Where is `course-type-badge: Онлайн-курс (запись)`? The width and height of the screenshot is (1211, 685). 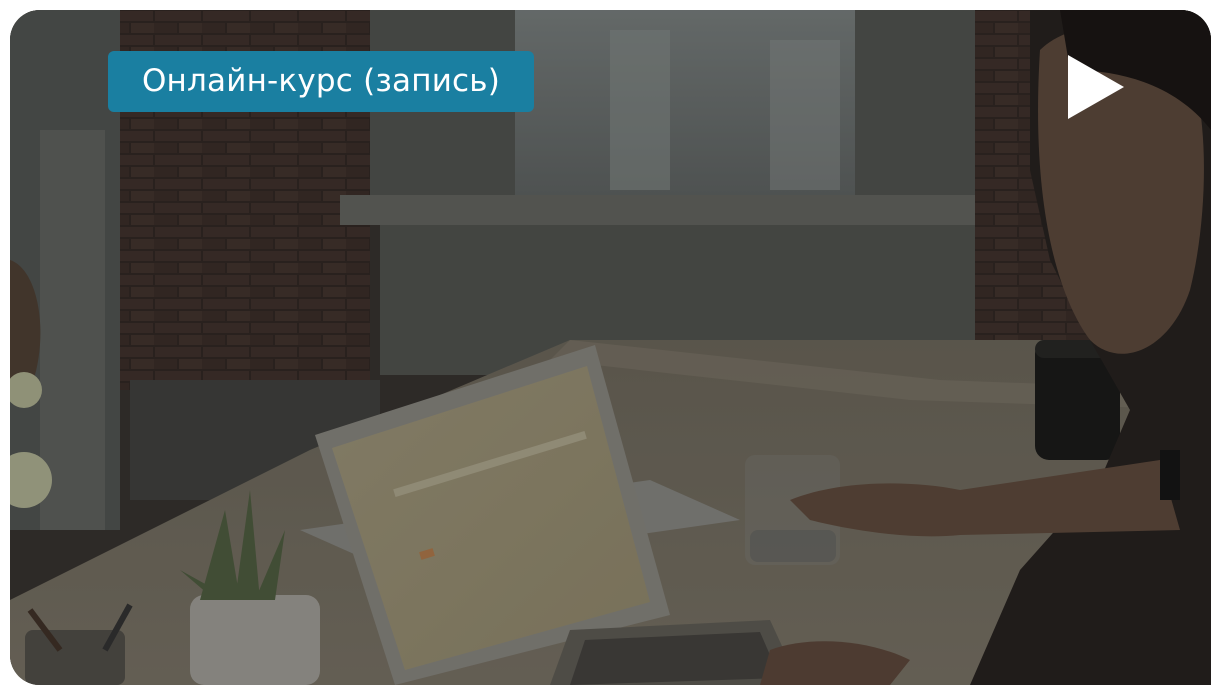 course-type-badge: Онлайн-курс (запись) is located at coordinates (321, 81).